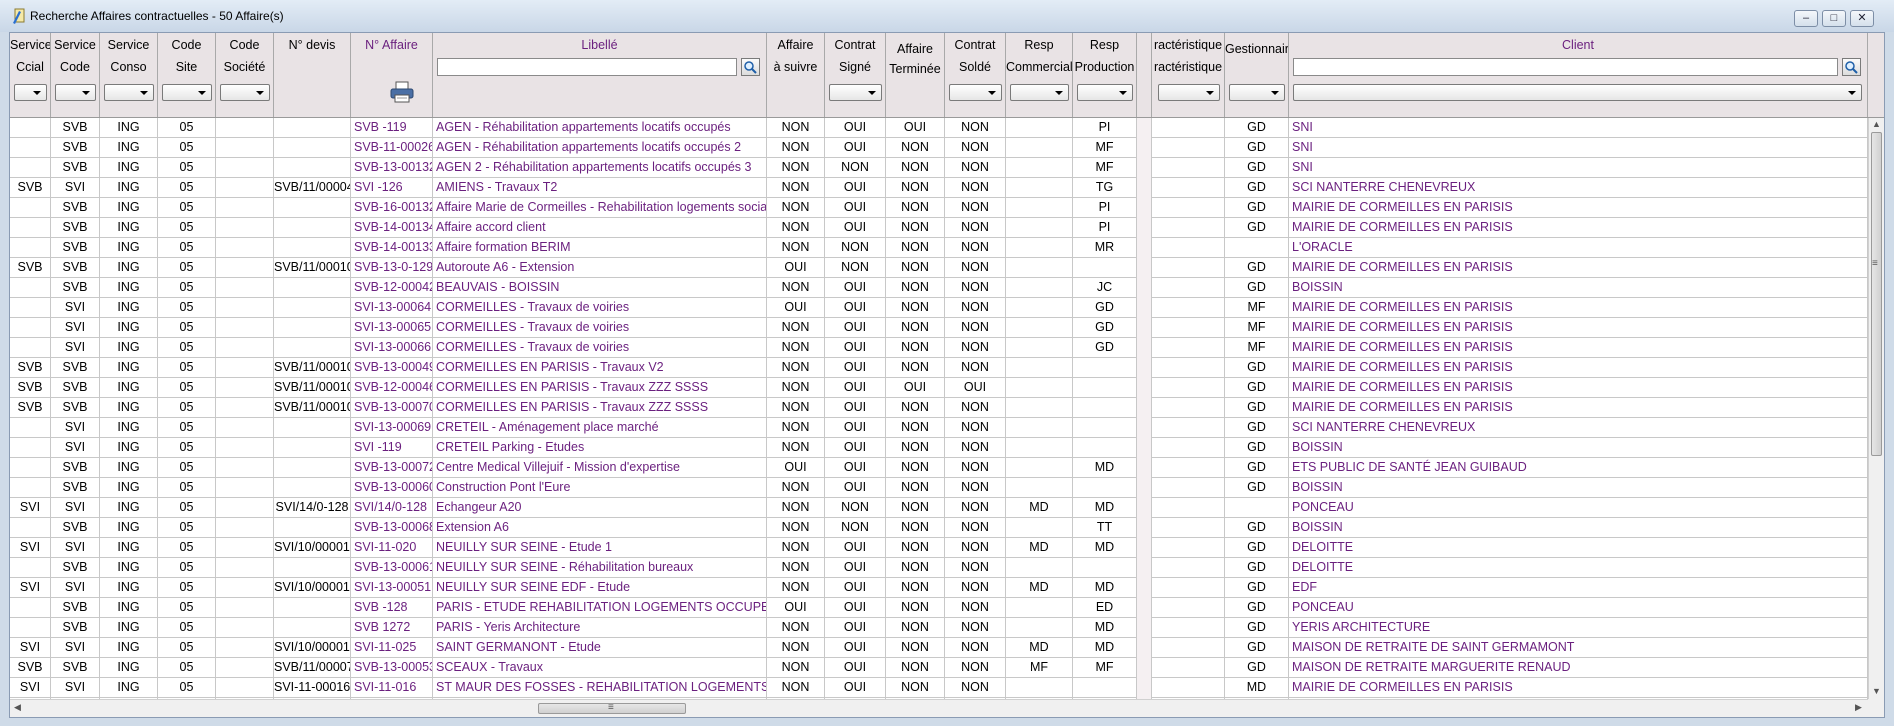 This screenshot has height=726, width=1894. What do you see at coordinates (392, 608) in the screenshot?
I see `cell-aff: SVB -128` at bounding box center [392, 608].